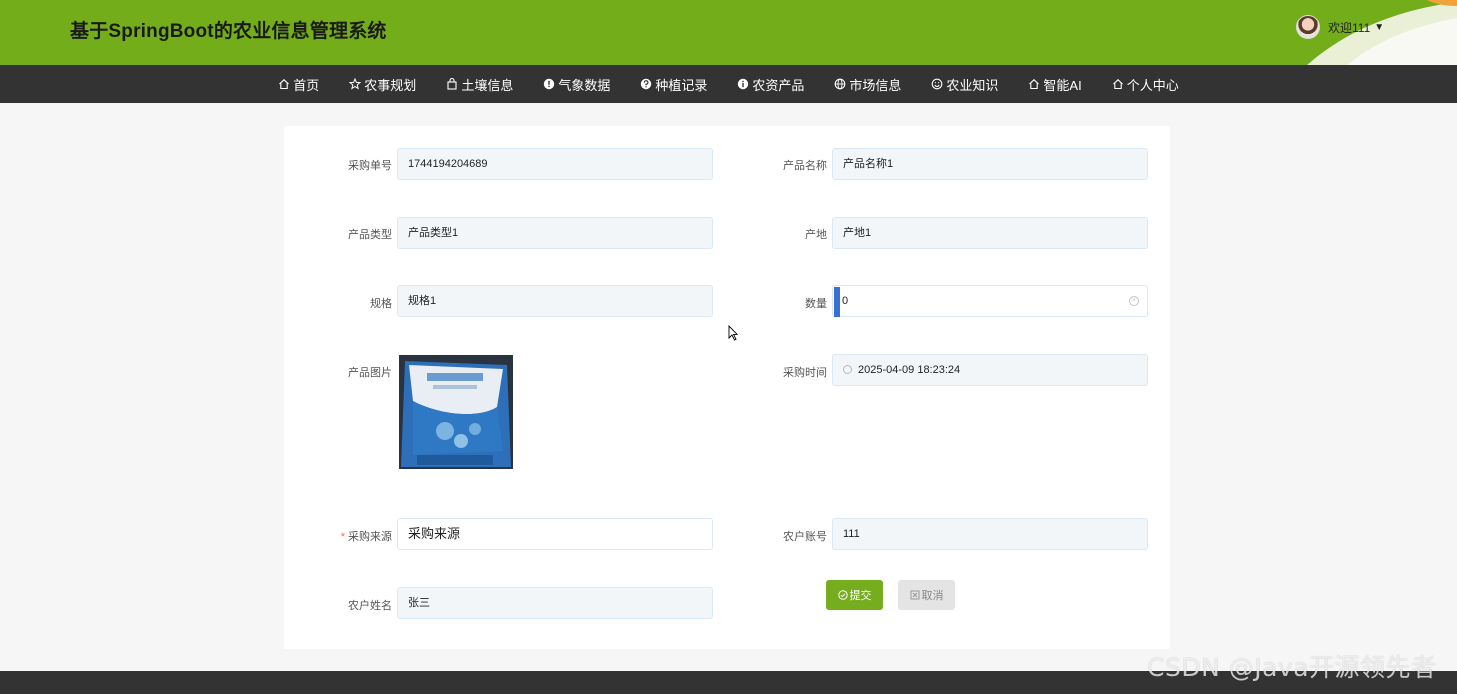  Describe the element at coordinates (990, 164) in the screenshot. I see `product-name-field: 产品名称1` at that location.